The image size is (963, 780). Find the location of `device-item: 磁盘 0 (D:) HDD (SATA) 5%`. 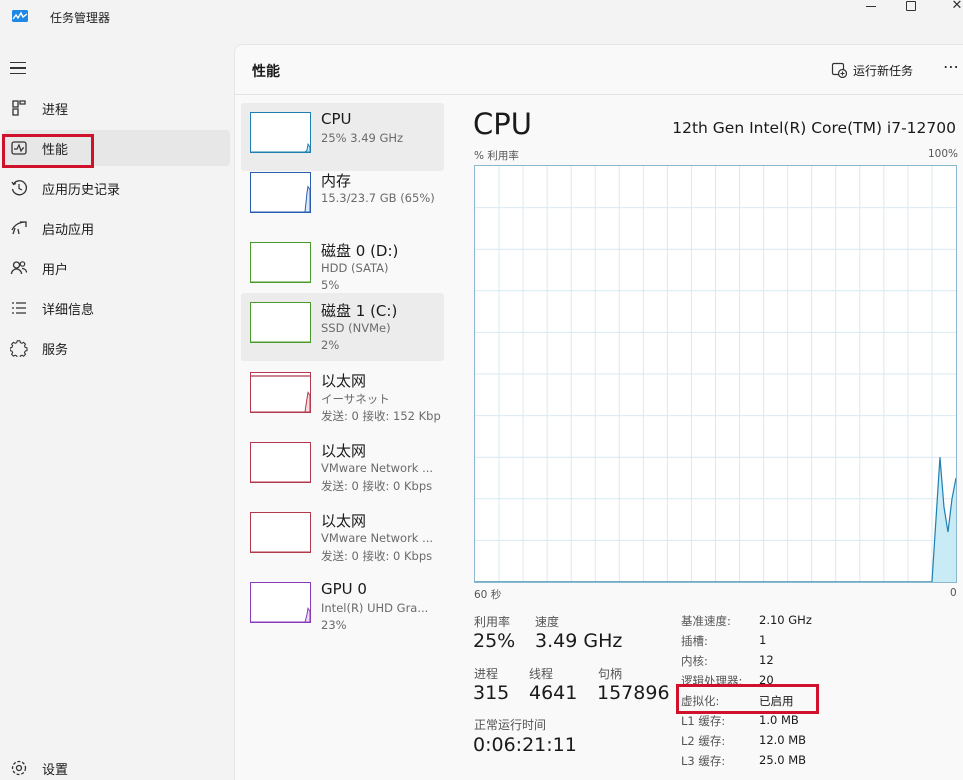

device-item: 磁盘 0 (D:) HDD (SATA) 5% is located at coordinates (342, 267).